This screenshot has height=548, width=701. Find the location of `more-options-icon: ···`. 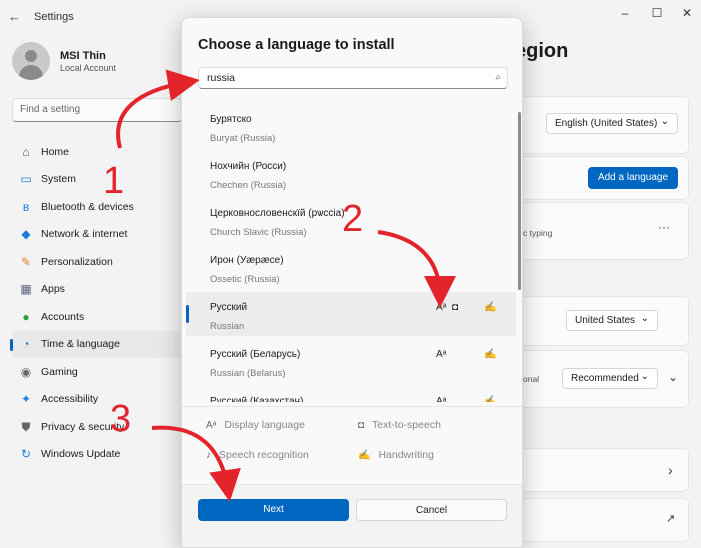

more-options-icon: ··· is located at coordinates (664, 227).